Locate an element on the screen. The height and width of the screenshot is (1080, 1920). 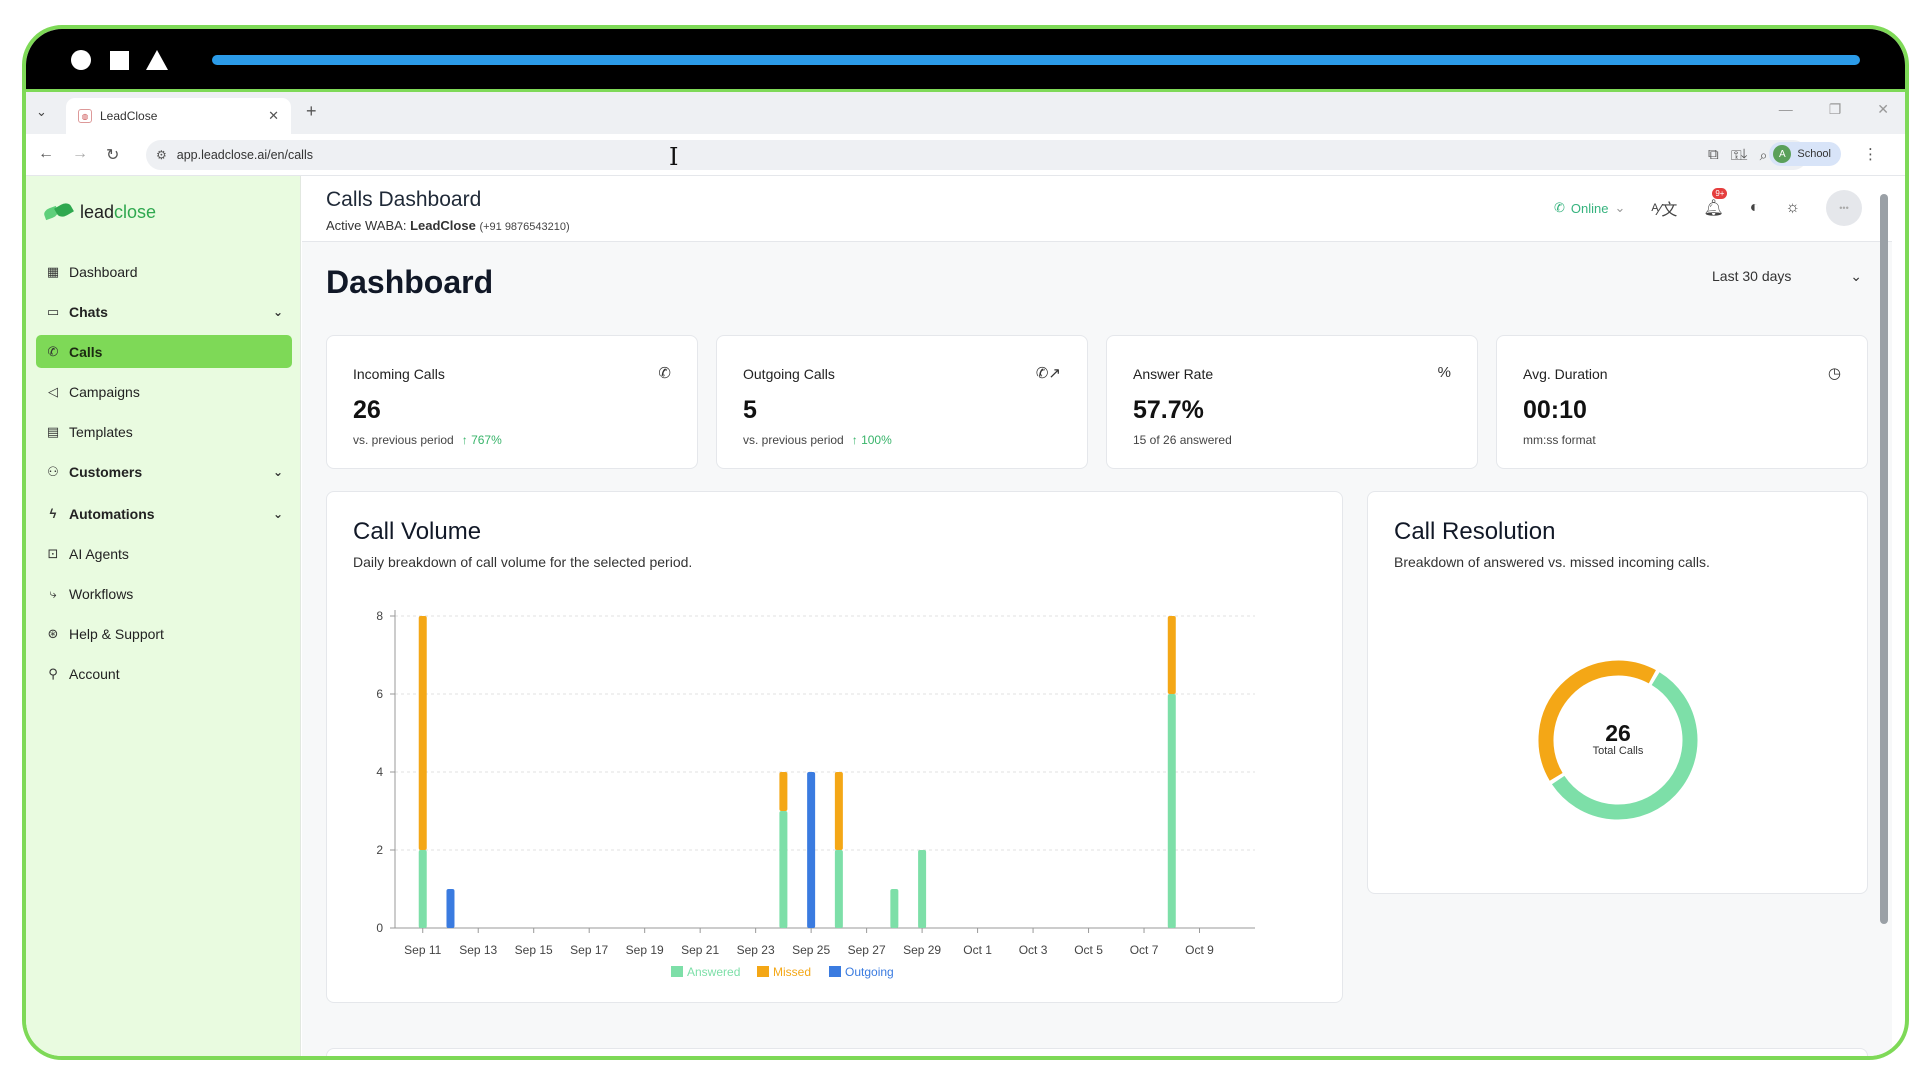
sidebar-item-label: Account is located at coordinates (94, 673).